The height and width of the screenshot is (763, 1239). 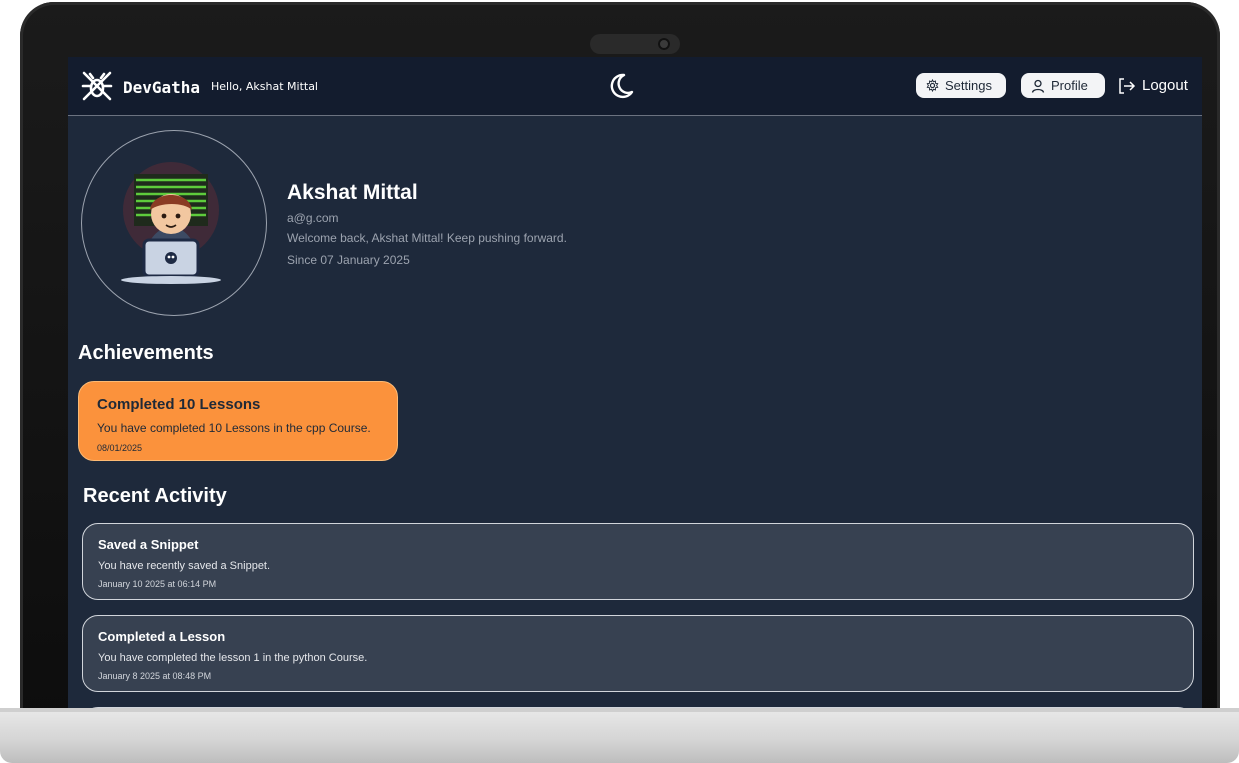 I want to click on gear-icon, so click(x=932, y=85).